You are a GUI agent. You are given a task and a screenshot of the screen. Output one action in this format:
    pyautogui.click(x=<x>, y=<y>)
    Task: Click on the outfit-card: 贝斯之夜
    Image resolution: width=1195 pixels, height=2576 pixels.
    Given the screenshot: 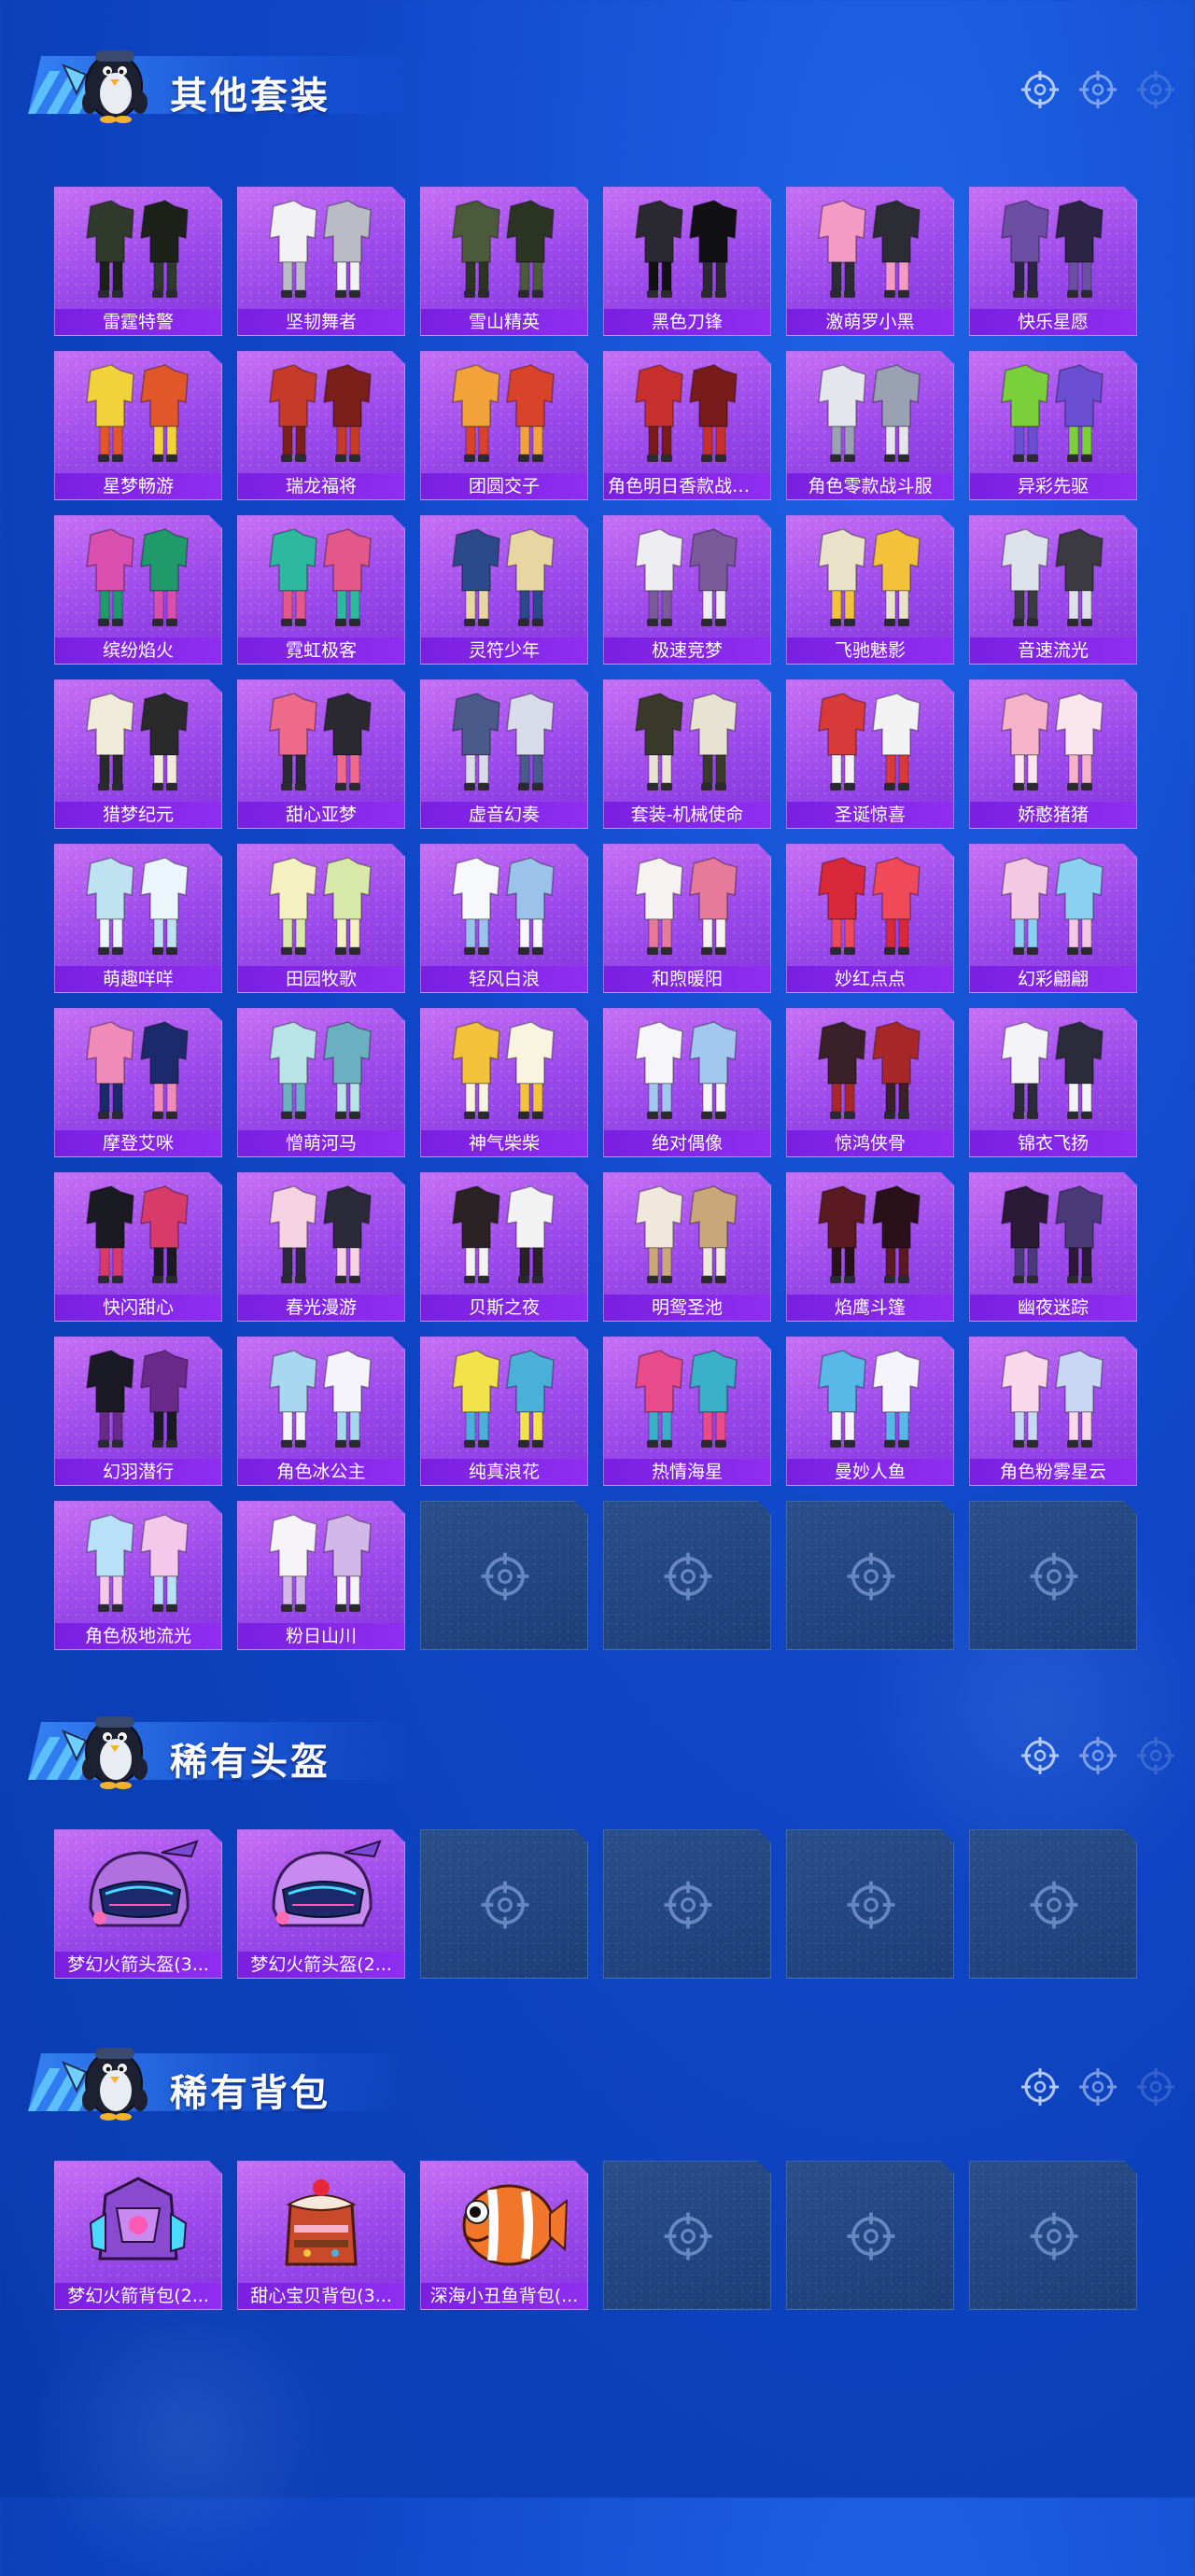 What is the action you would take?
    pyautogui.click(x=504, y=1247)
    